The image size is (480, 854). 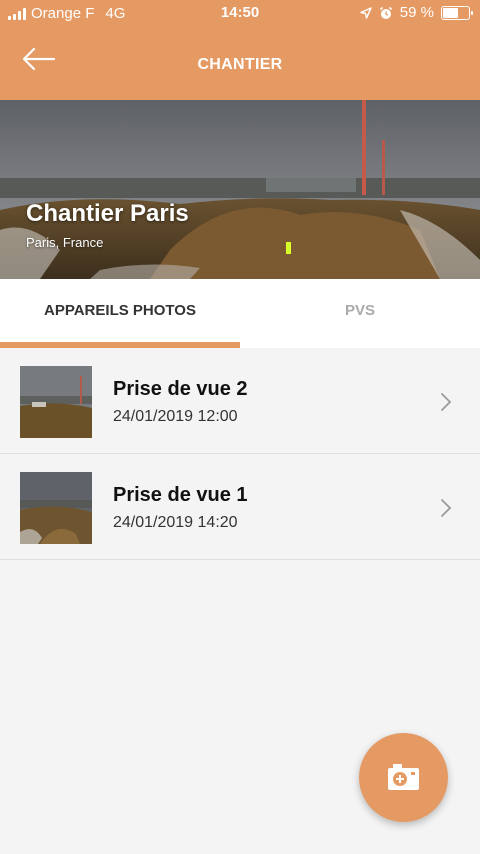 I want to click on tab-bar: APPAREILS PHOTOS PVS, so click(x=240, y=313).